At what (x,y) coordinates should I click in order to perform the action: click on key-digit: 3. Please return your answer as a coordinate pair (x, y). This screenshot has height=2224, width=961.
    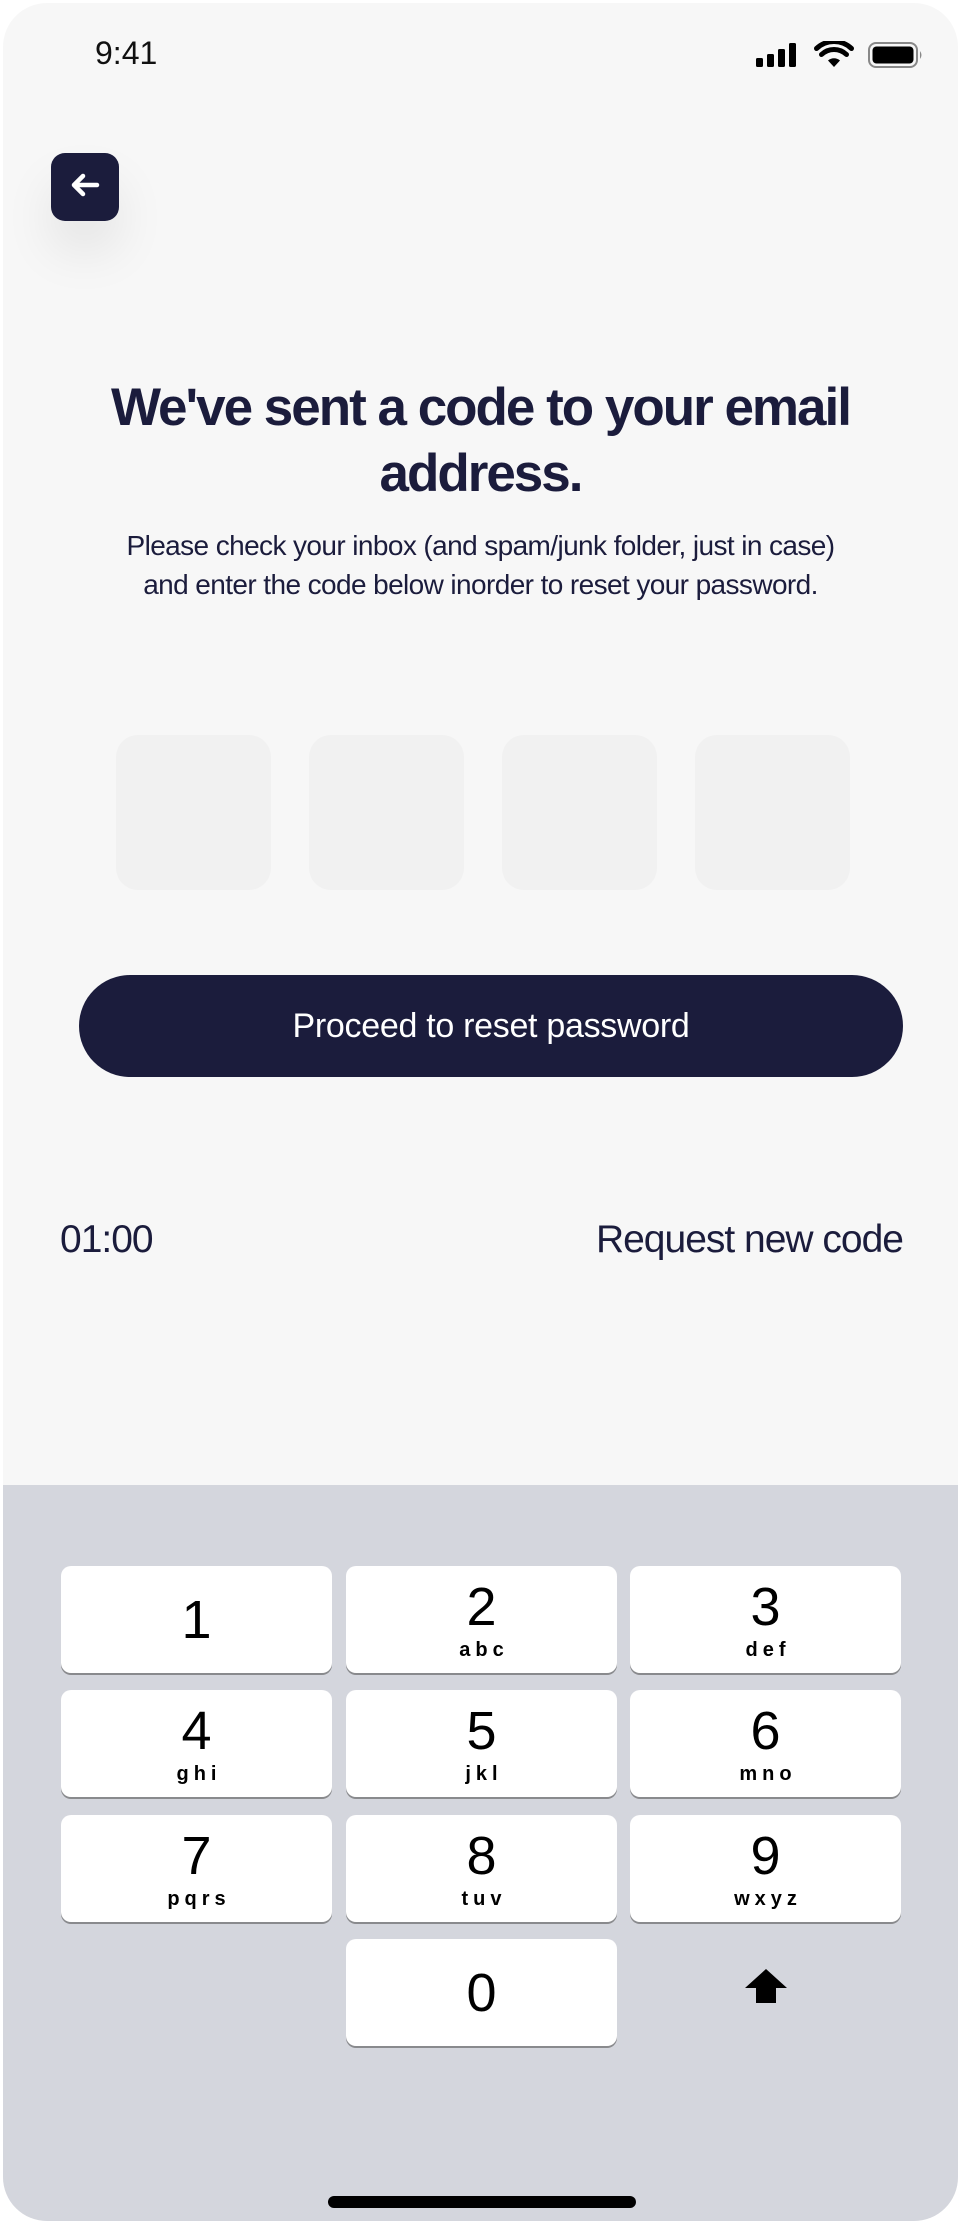
    Looking at the image, I should click on (765, 1606).